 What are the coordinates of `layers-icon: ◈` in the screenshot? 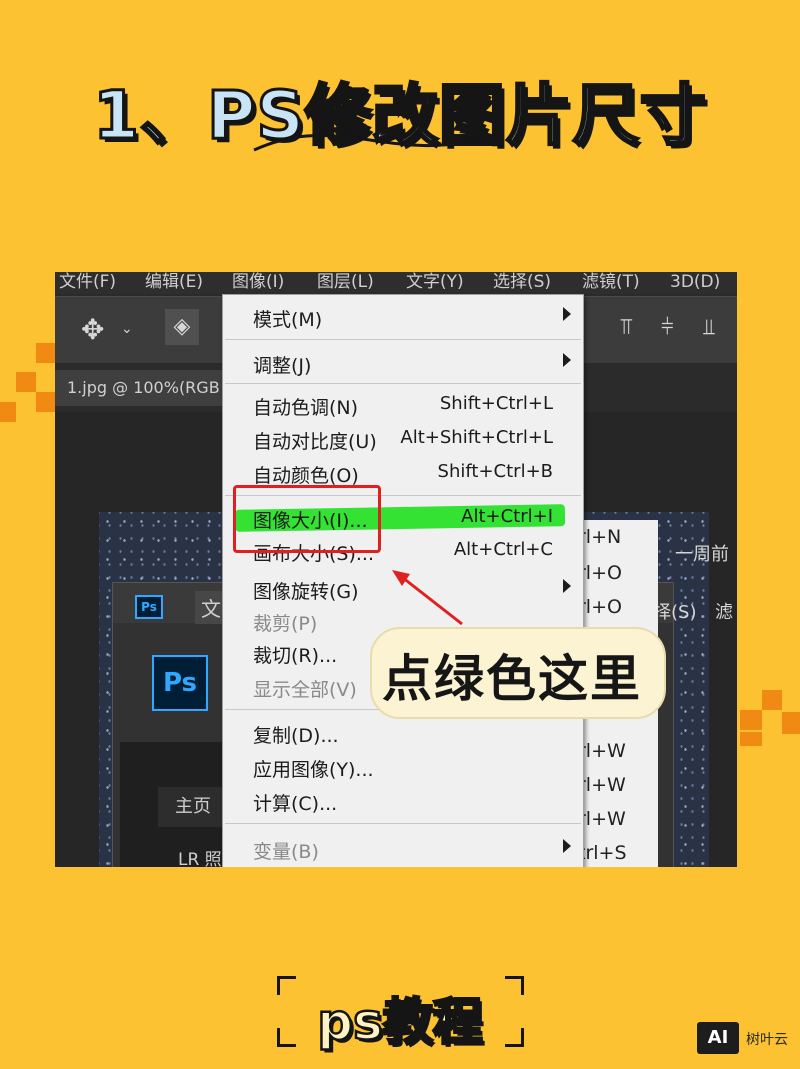 It's located at (182, 327).